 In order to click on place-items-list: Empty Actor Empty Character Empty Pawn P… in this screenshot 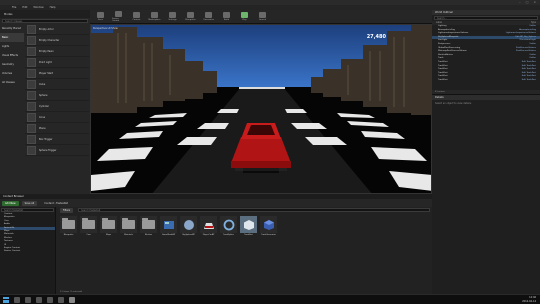, I will do `click(57, 90)`.